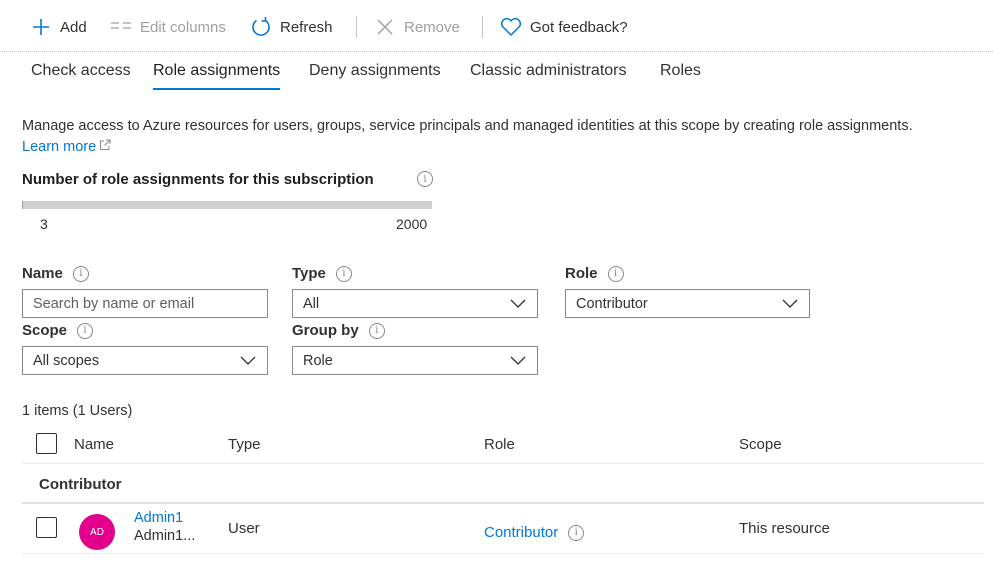 The height and width of the screenshot is (562, 993). What do you see at coordinates (105, 147) in the screenshot?
I see `external-link-icon` at bounding box center [105, 147].